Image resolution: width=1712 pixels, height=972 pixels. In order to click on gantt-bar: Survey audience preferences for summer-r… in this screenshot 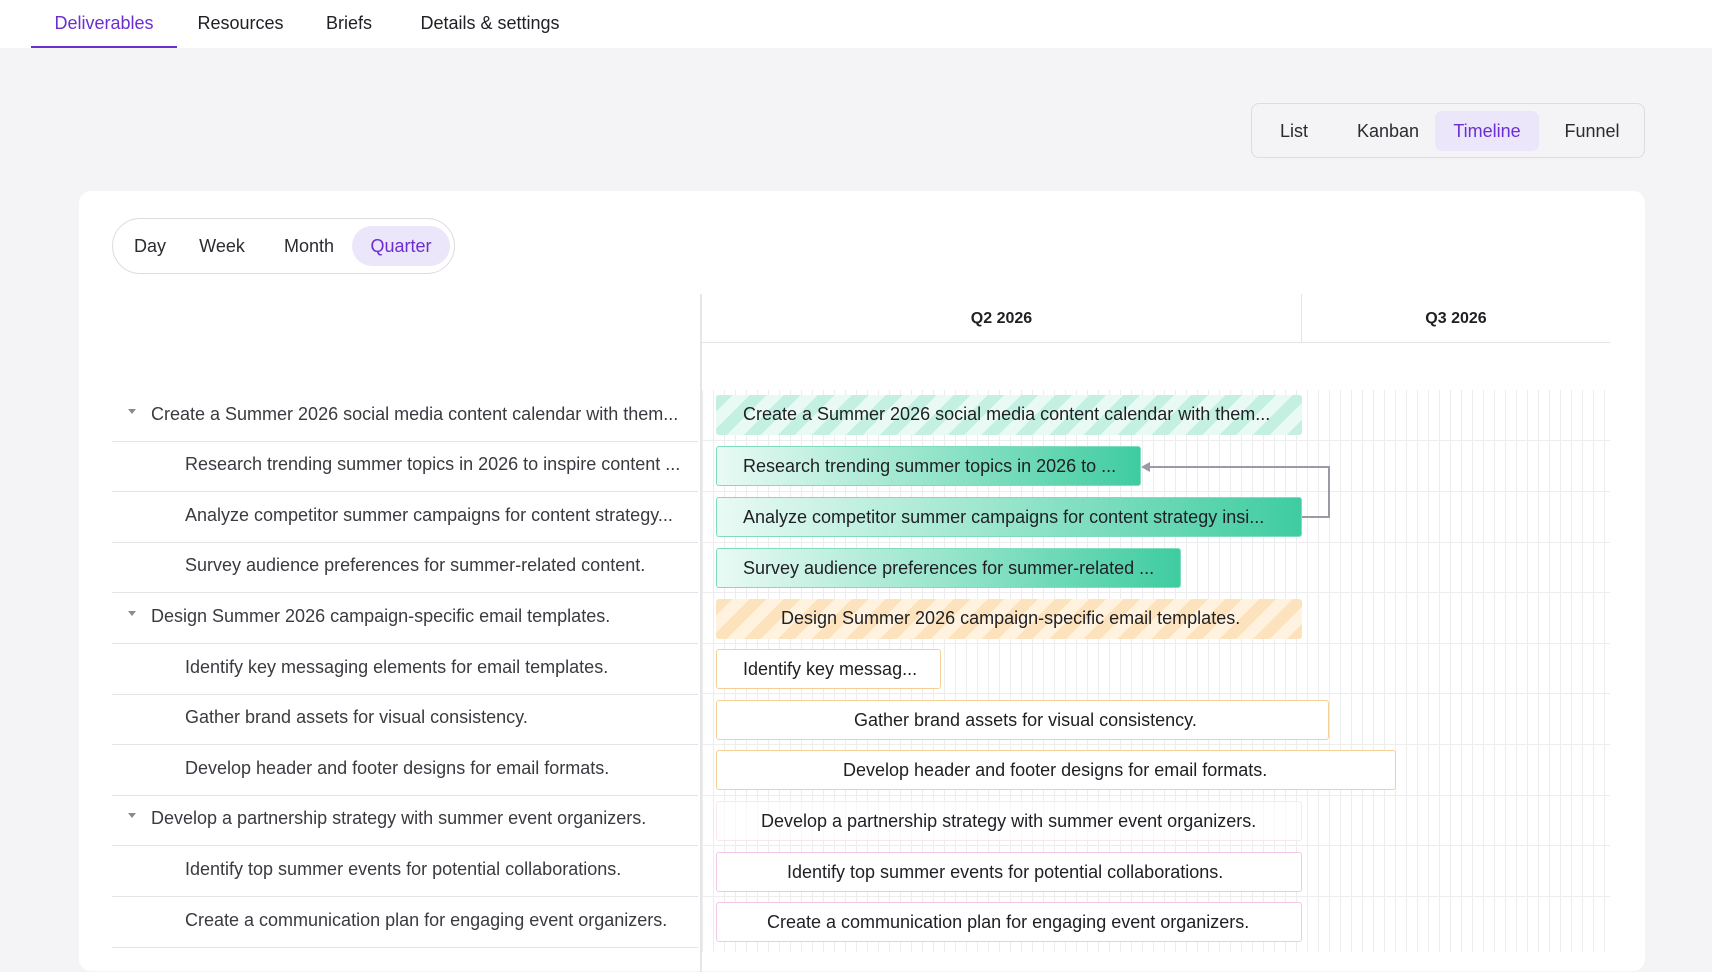, I will do `click(948, 568)`.